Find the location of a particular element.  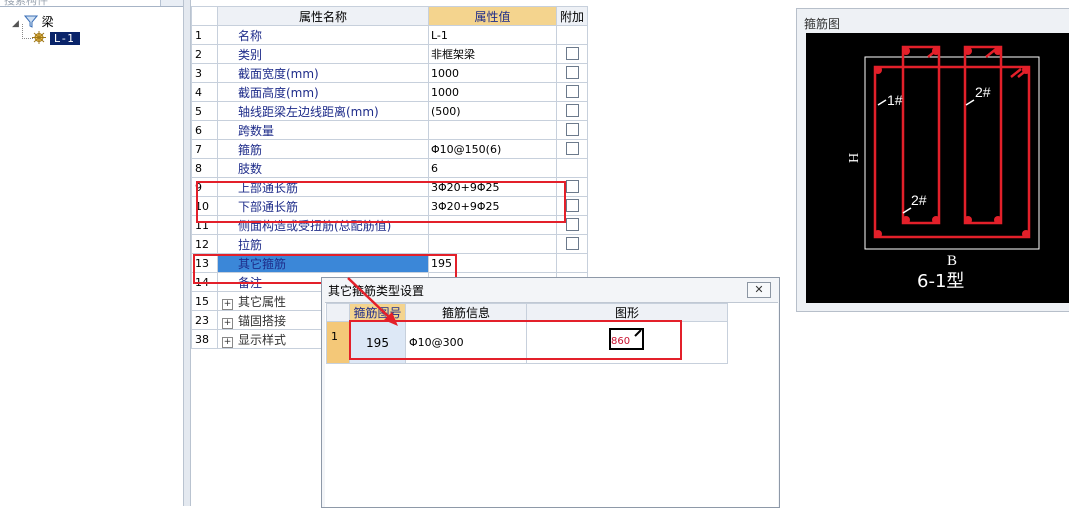

tree-node-beam: ◢ 梁 is located at coordinates (33, 22).